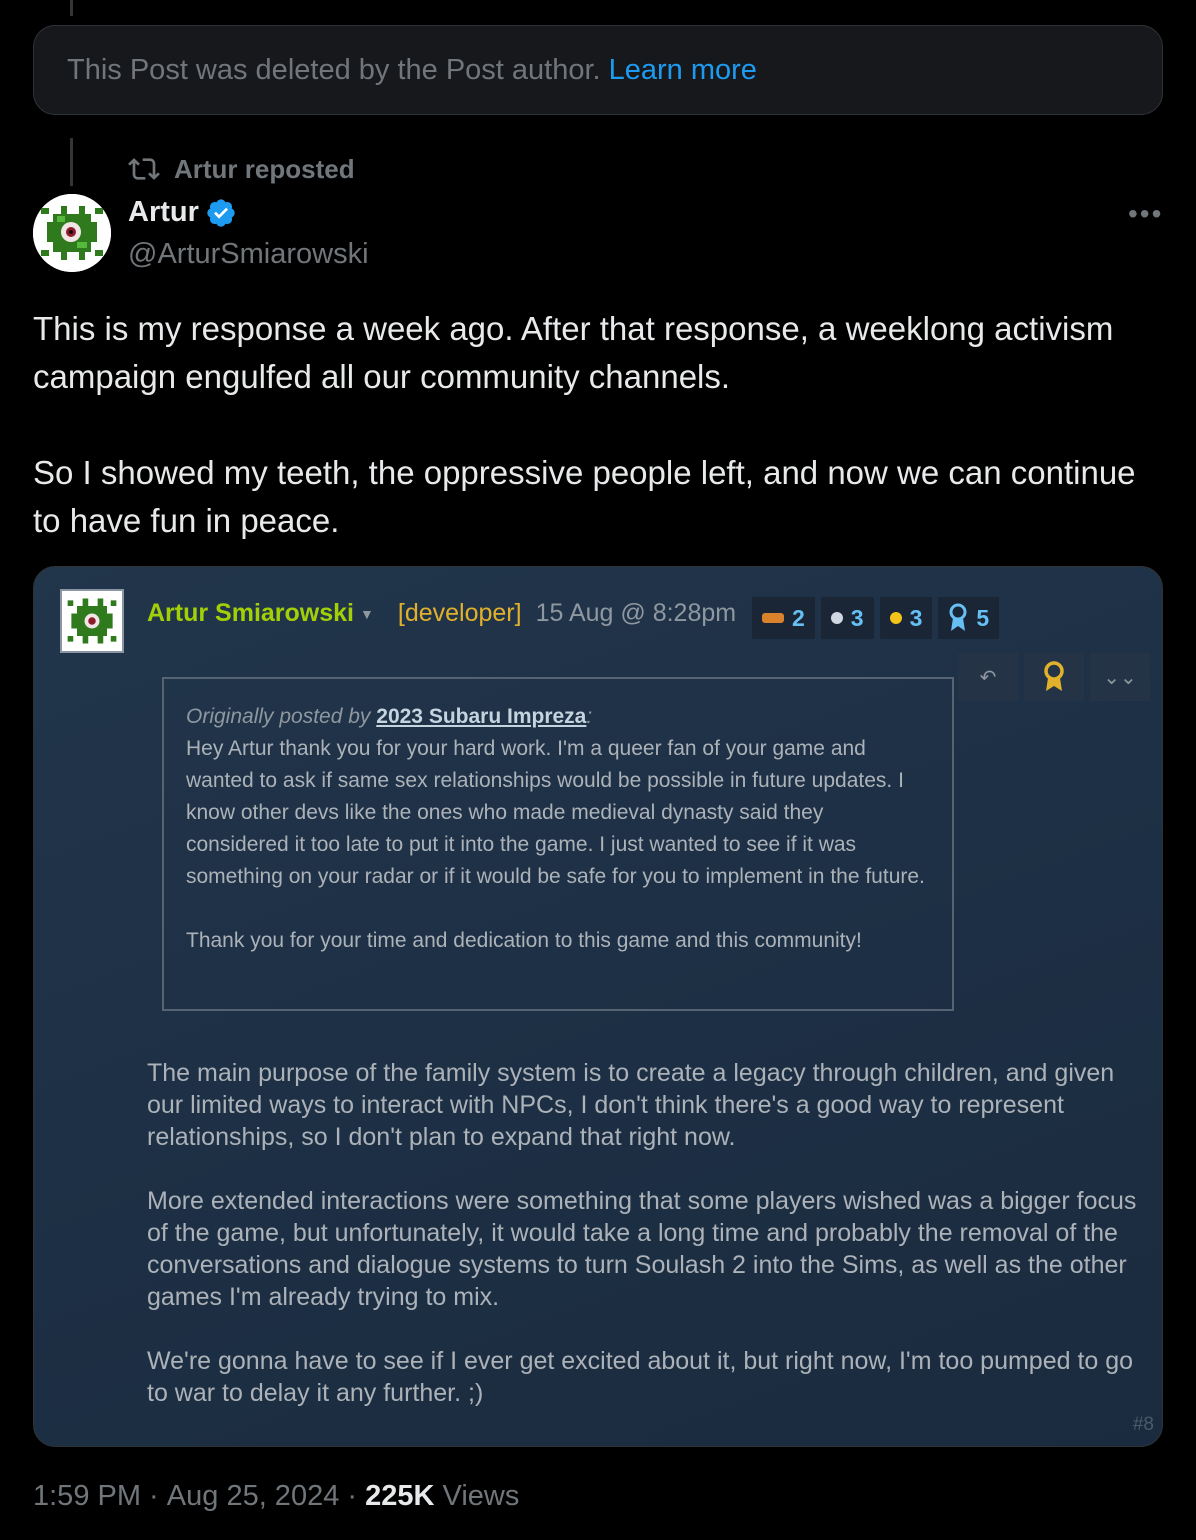 Image resolution: width=1196 pixels, height=1540 pixels. I want to click on steam-post-tools: ↶ ⌄⌄, so click(1054, 677).